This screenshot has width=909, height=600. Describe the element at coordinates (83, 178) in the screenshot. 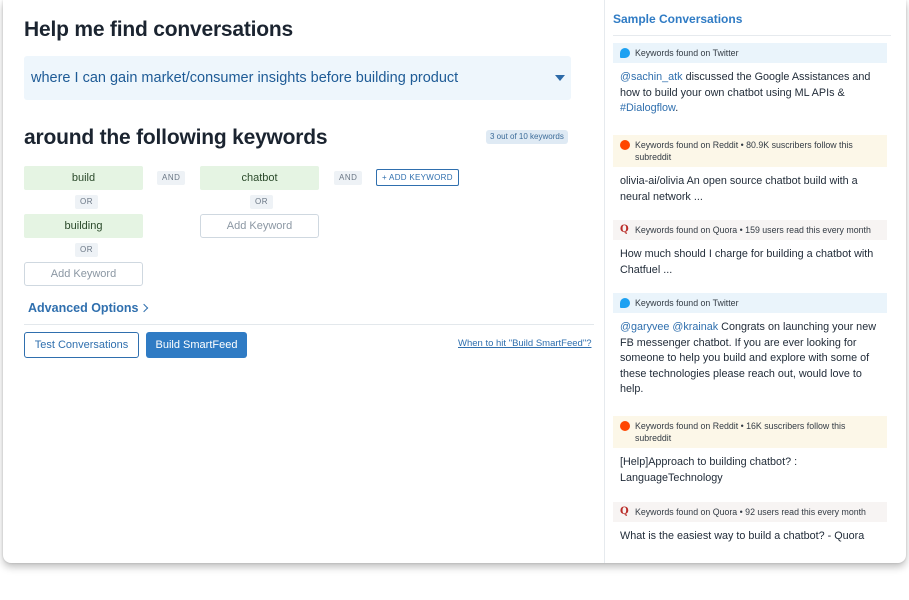

I see `keyword-chip-build: build` at that location.